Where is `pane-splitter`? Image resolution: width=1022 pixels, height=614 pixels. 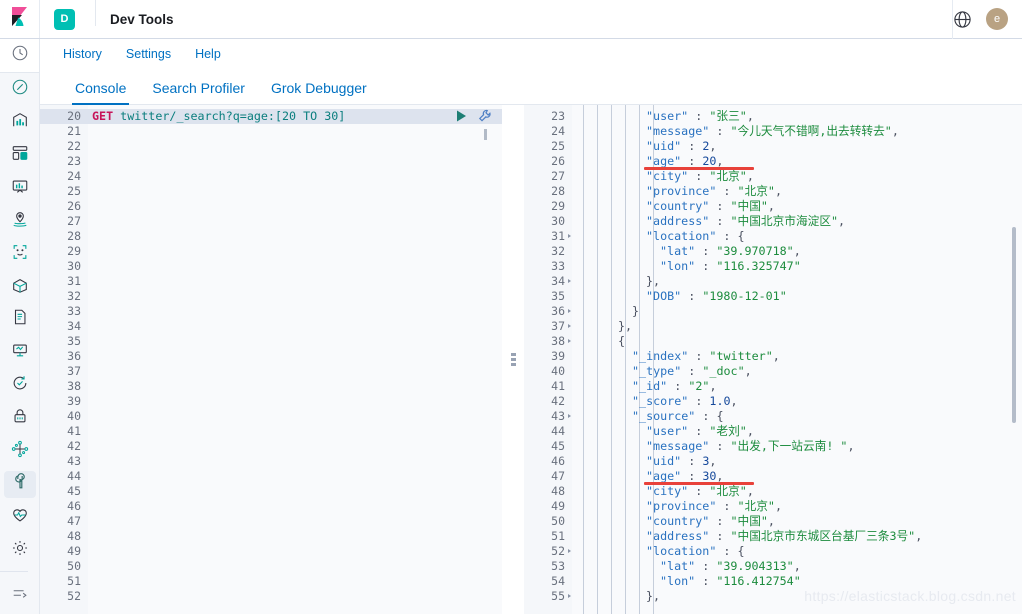
pane-splitter is located at coordinates (513, 359).